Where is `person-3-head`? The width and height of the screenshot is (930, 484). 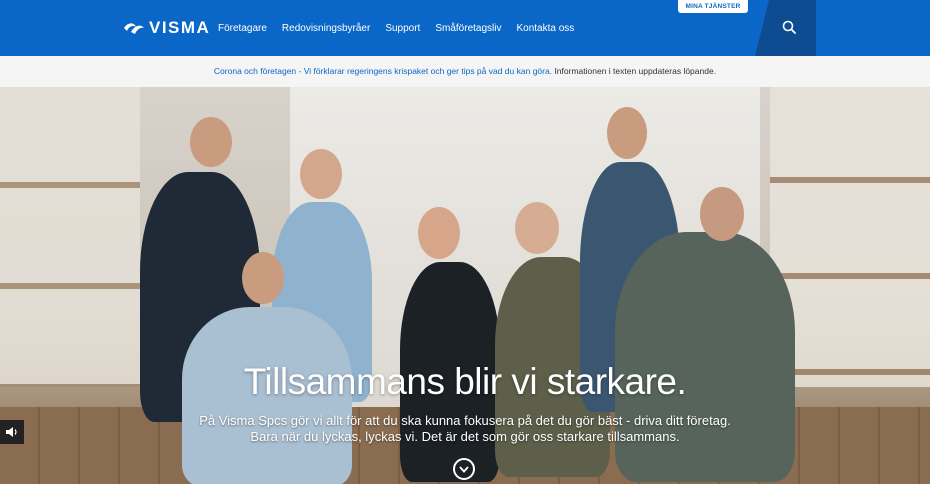 person-3-head is located at coordinates (263, 278).